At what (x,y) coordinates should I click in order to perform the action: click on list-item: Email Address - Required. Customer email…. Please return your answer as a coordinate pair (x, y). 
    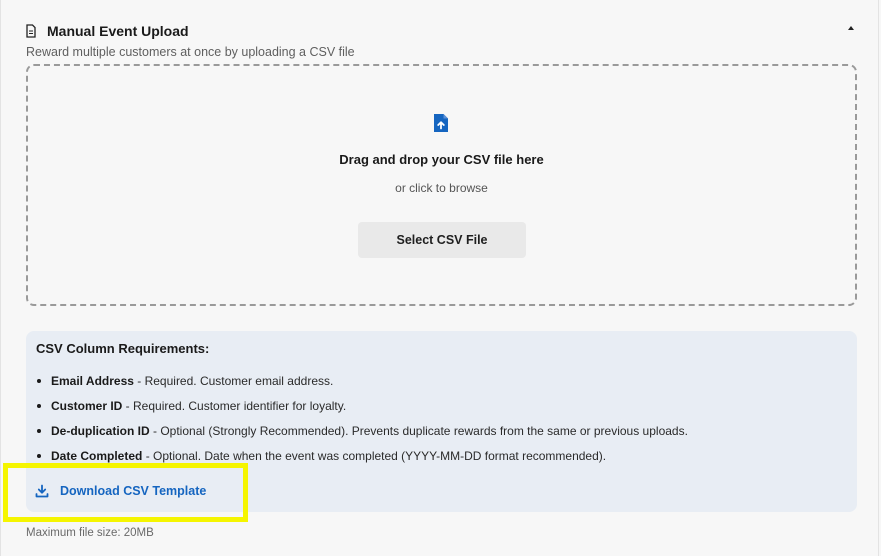
    Looking at the image, I should click on (362, 383).